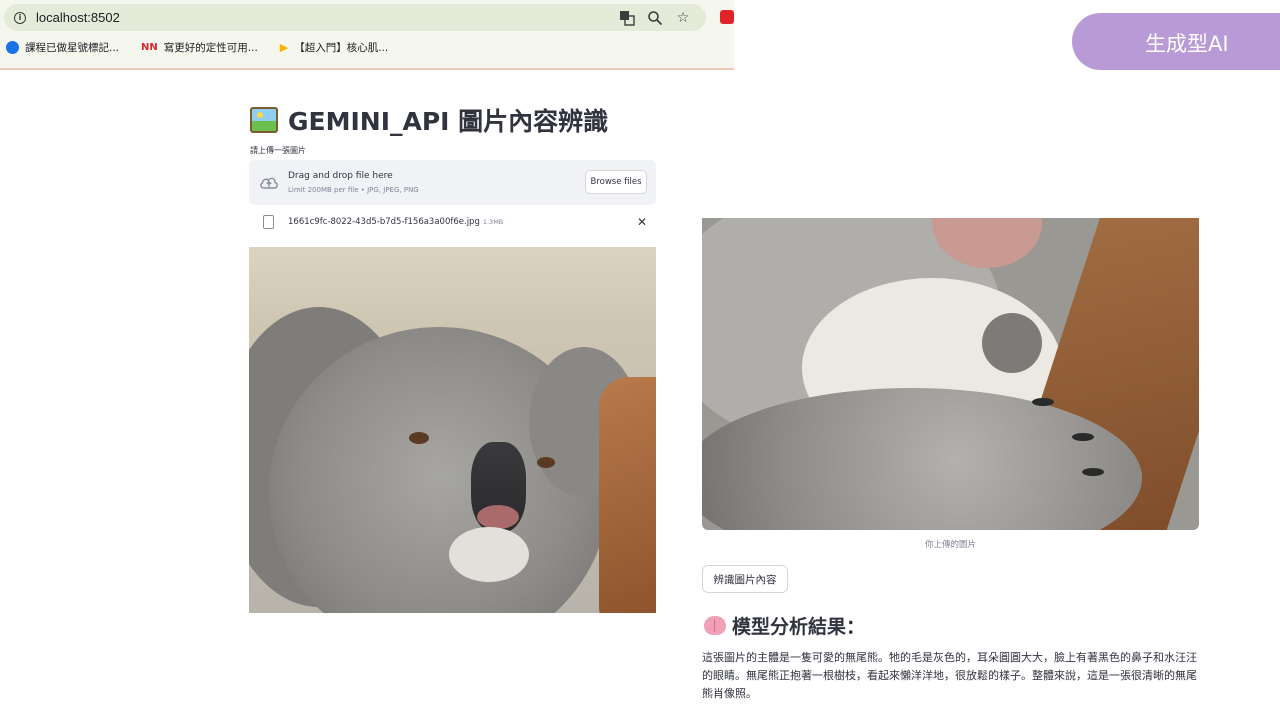 This screenshot has height=720, width=1280. I want to click on uploaded-file-size: 1.3MB, so click(493, 222).